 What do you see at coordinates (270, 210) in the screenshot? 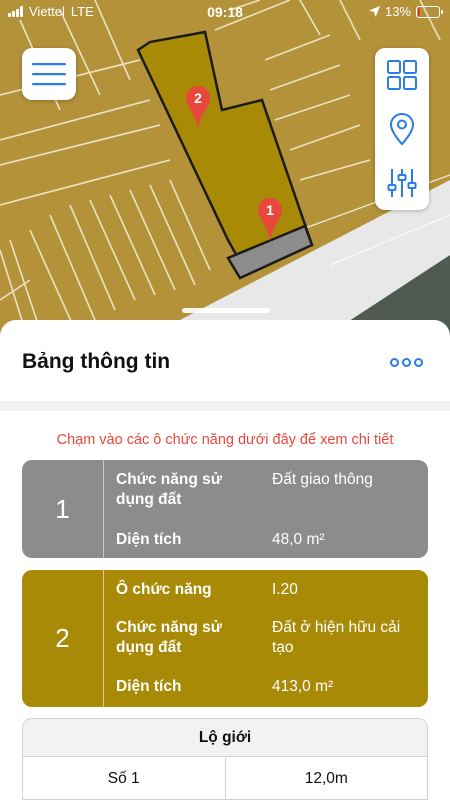
I see `marker-1-label: 1` at bounding box center [270, 210].